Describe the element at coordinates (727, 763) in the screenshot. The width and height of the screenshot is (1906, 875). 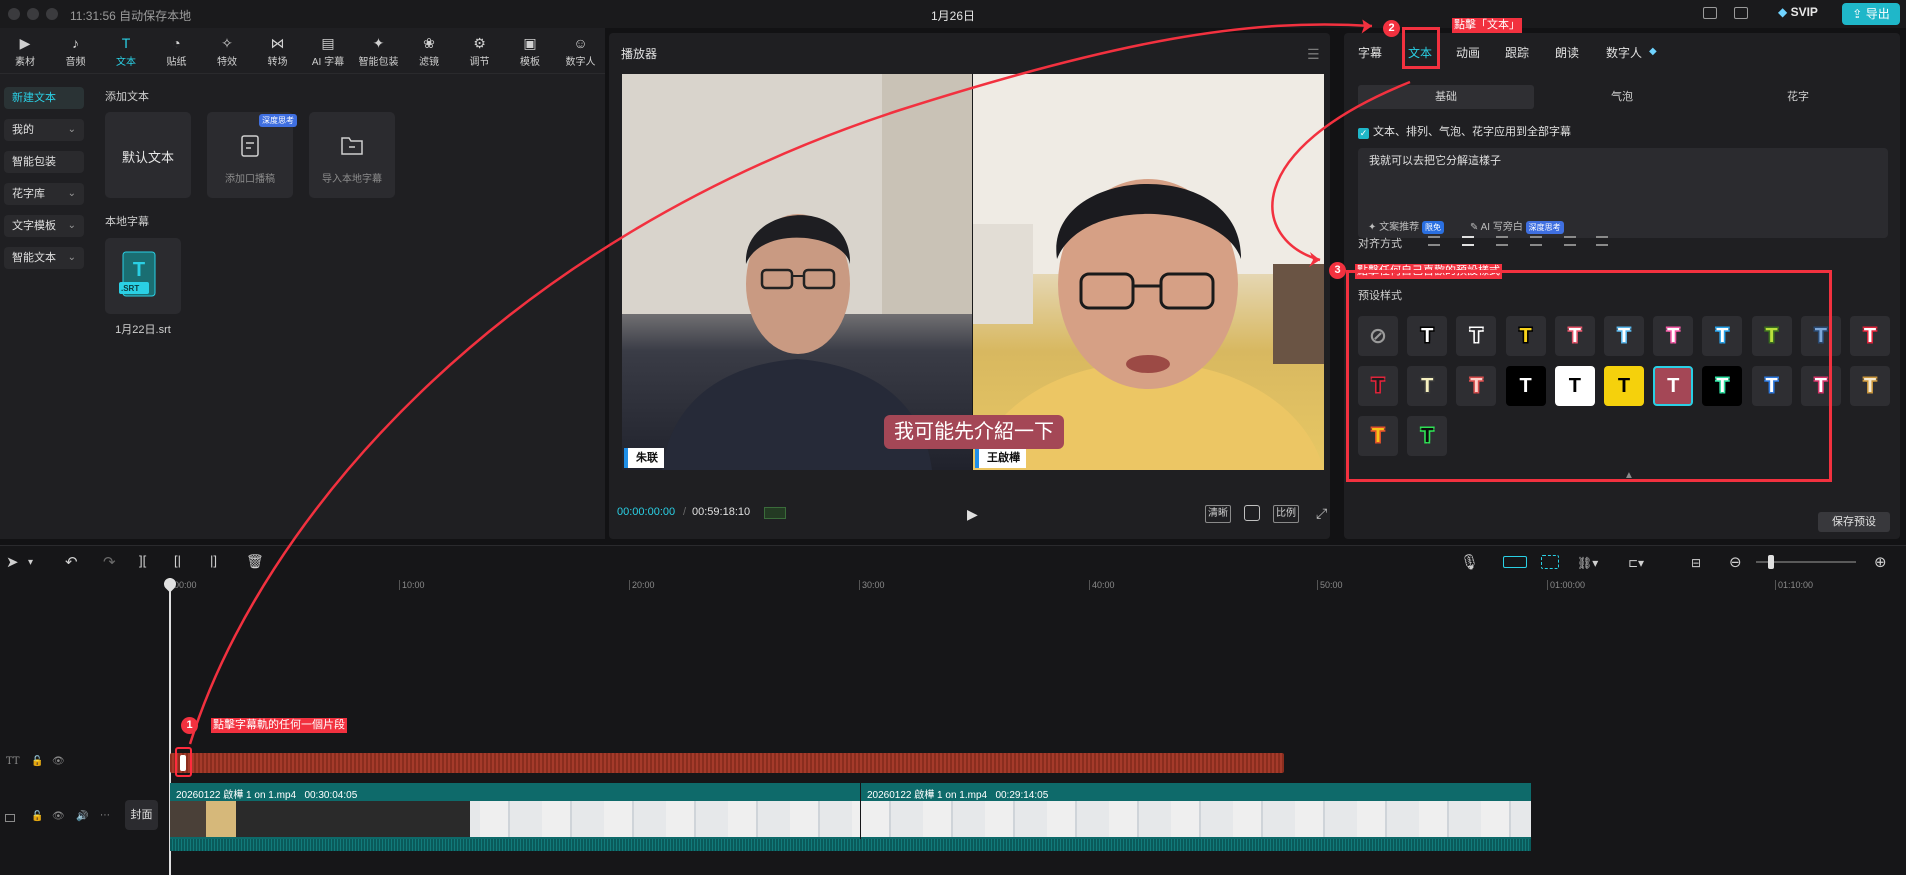
I see `subtitle-track` at that location.